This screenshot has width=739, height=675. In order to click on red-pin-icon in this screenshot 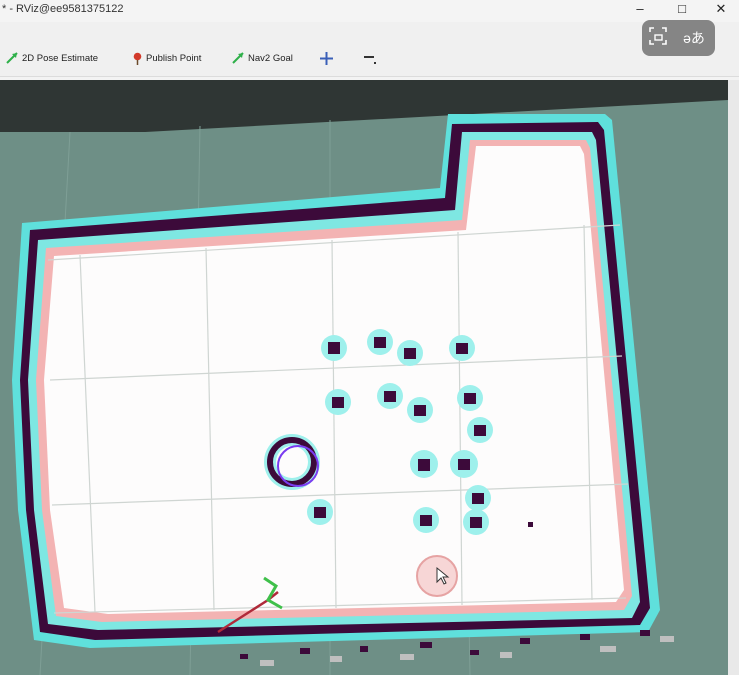, I will do `click(137, 58)`.